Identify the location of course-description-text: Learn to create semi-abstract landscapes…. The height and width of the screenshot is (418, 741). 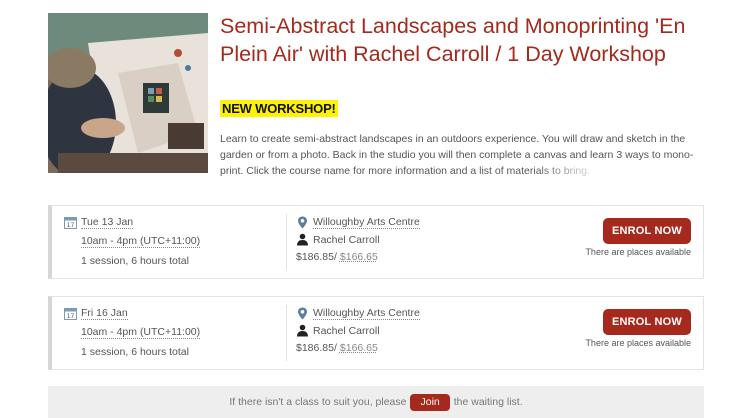
(456, 155).